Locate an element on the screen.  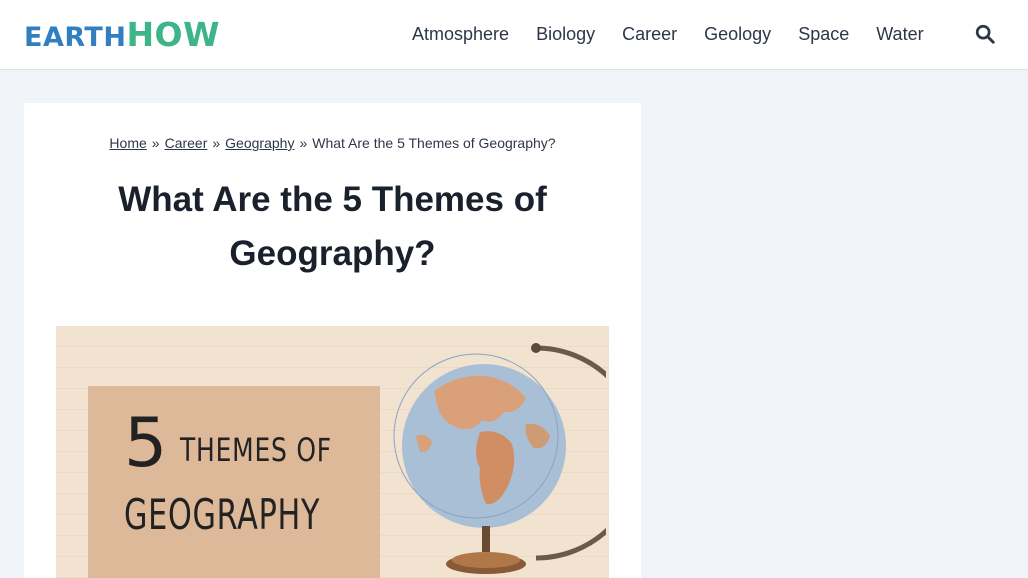
search-icon is located at coordinates (985, 34).